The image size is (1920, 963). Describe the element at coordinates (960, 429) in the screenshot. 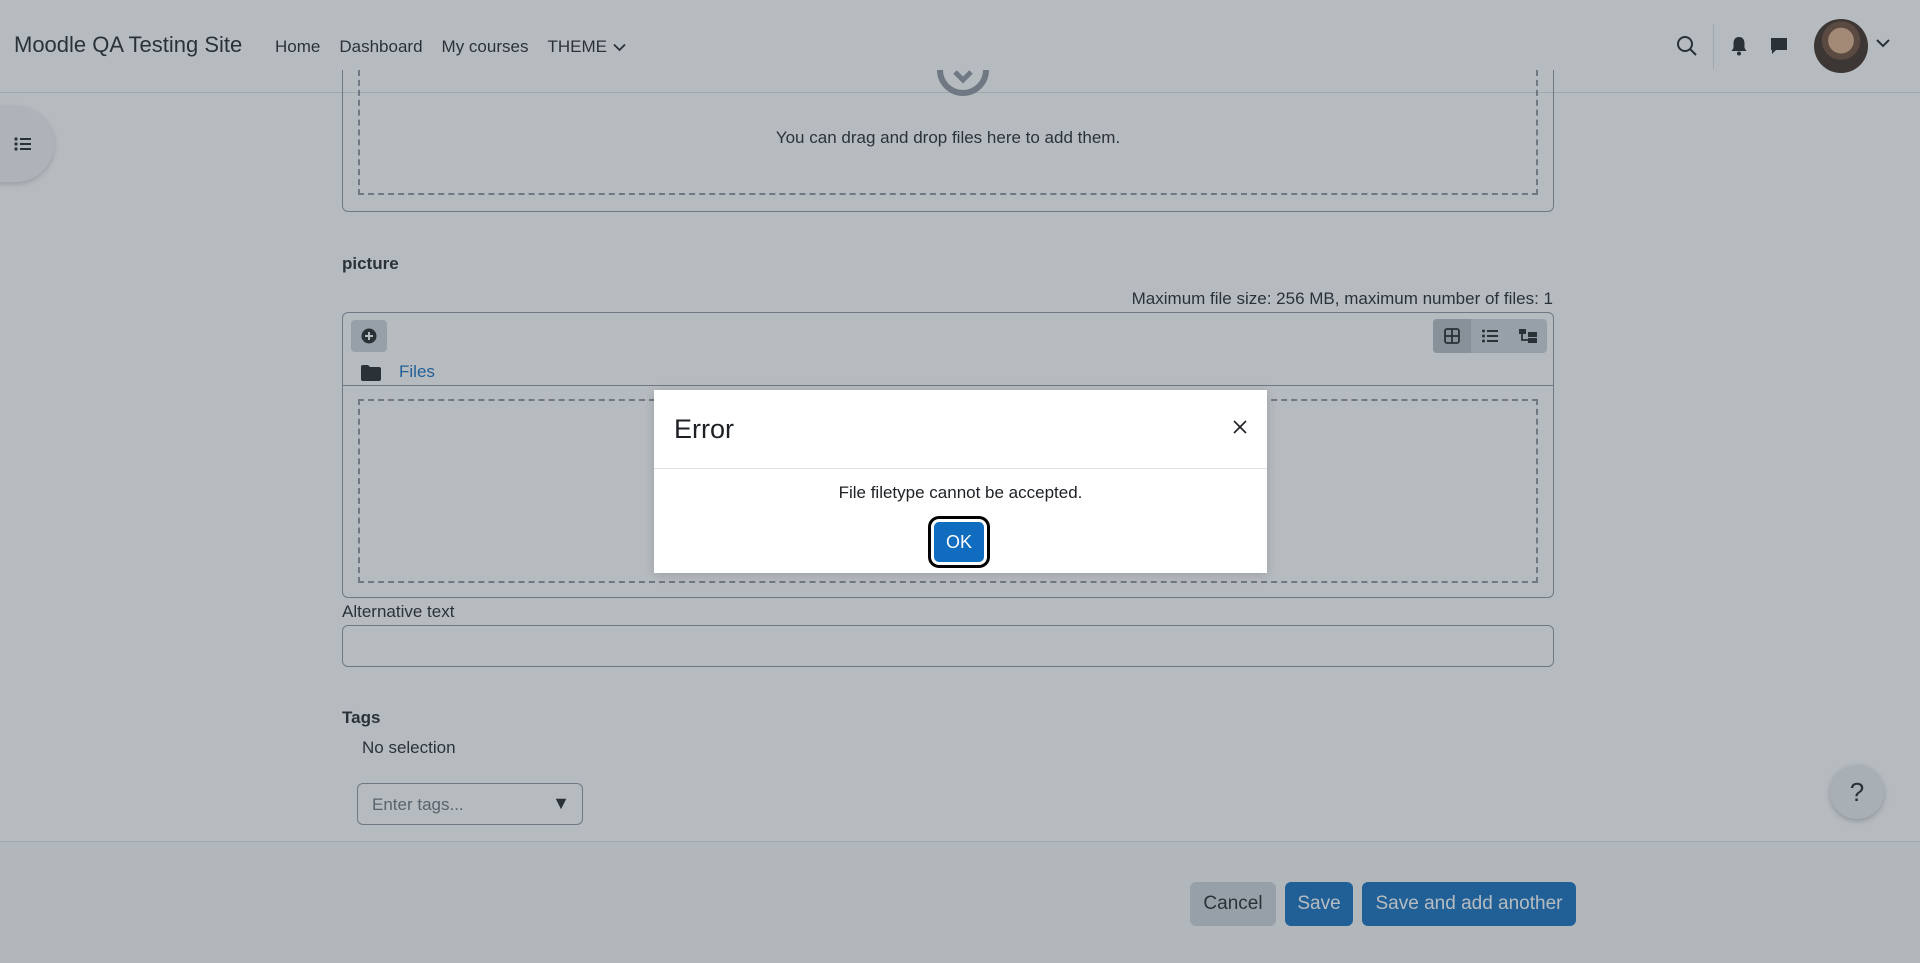

I see `modal-header: Error` at that location.